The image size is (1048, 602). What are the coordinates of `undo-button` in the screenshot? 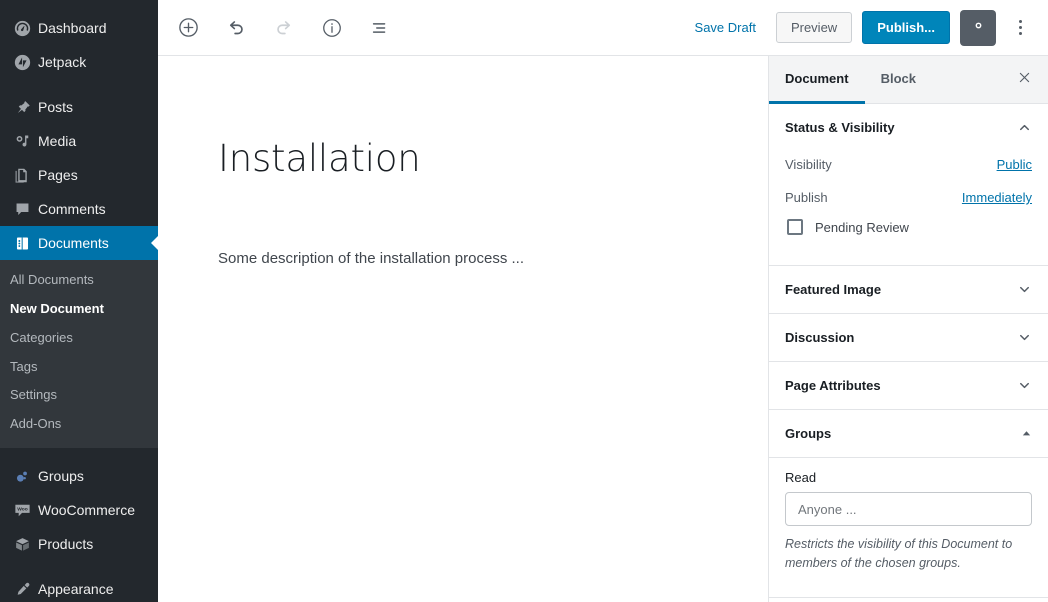 It's located at (236, 28).